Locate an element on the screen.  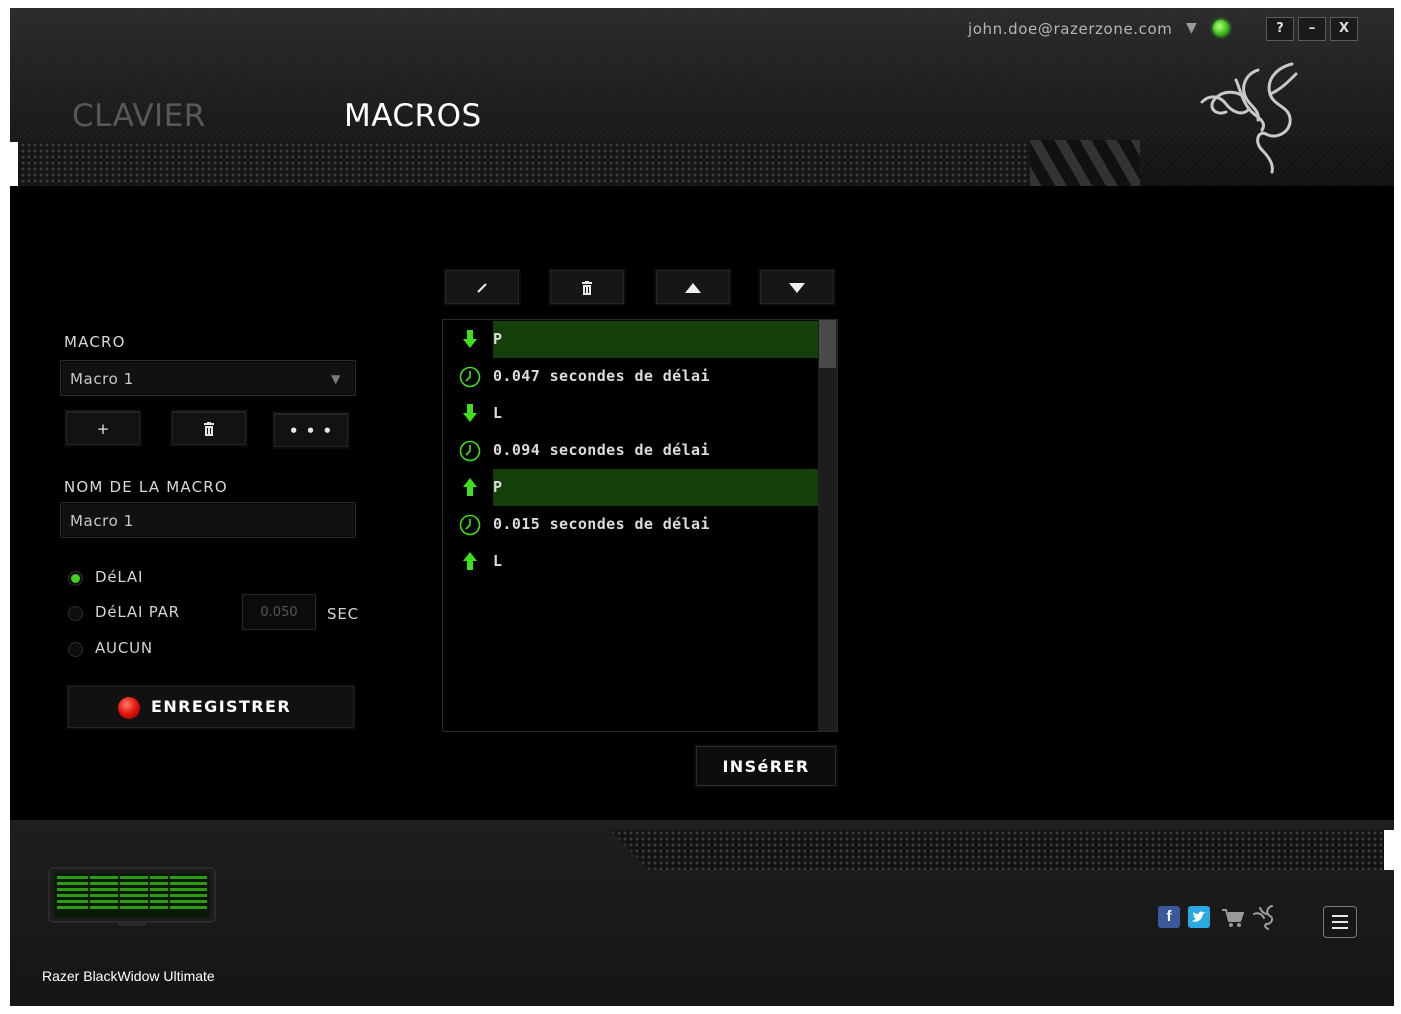
close-button: X is located at coordinates (1344, 29).